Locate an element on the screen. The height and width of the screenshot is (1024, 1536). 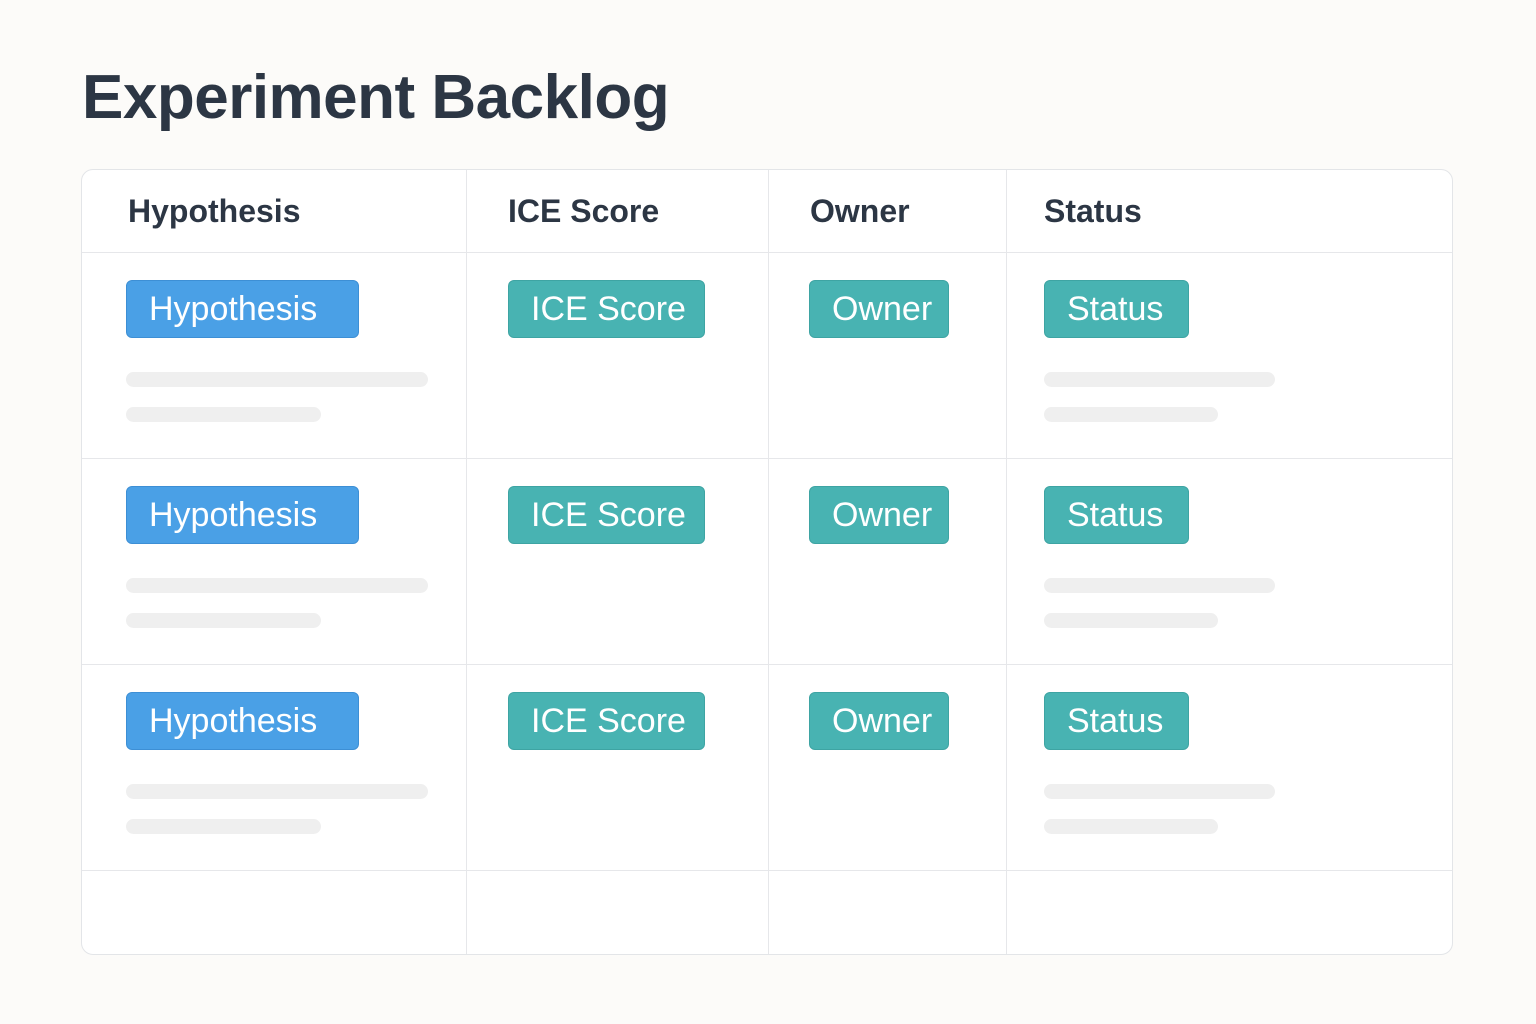
header-cell-hypothesis: Hypothesis is located at coordinates (274, 211).